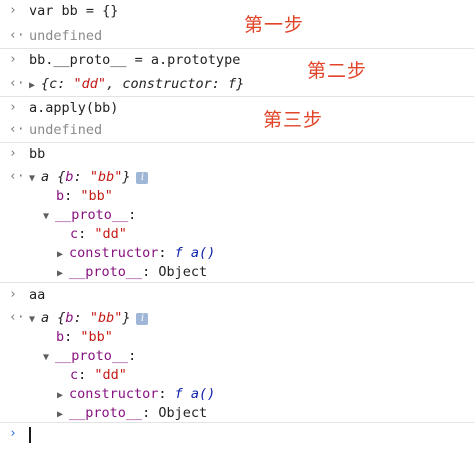 This screenshot has height=450, width=474. Describe the element at coordinates (73, 108) in the screenshot. I see `input-code: a.apply(bb)` at that location.